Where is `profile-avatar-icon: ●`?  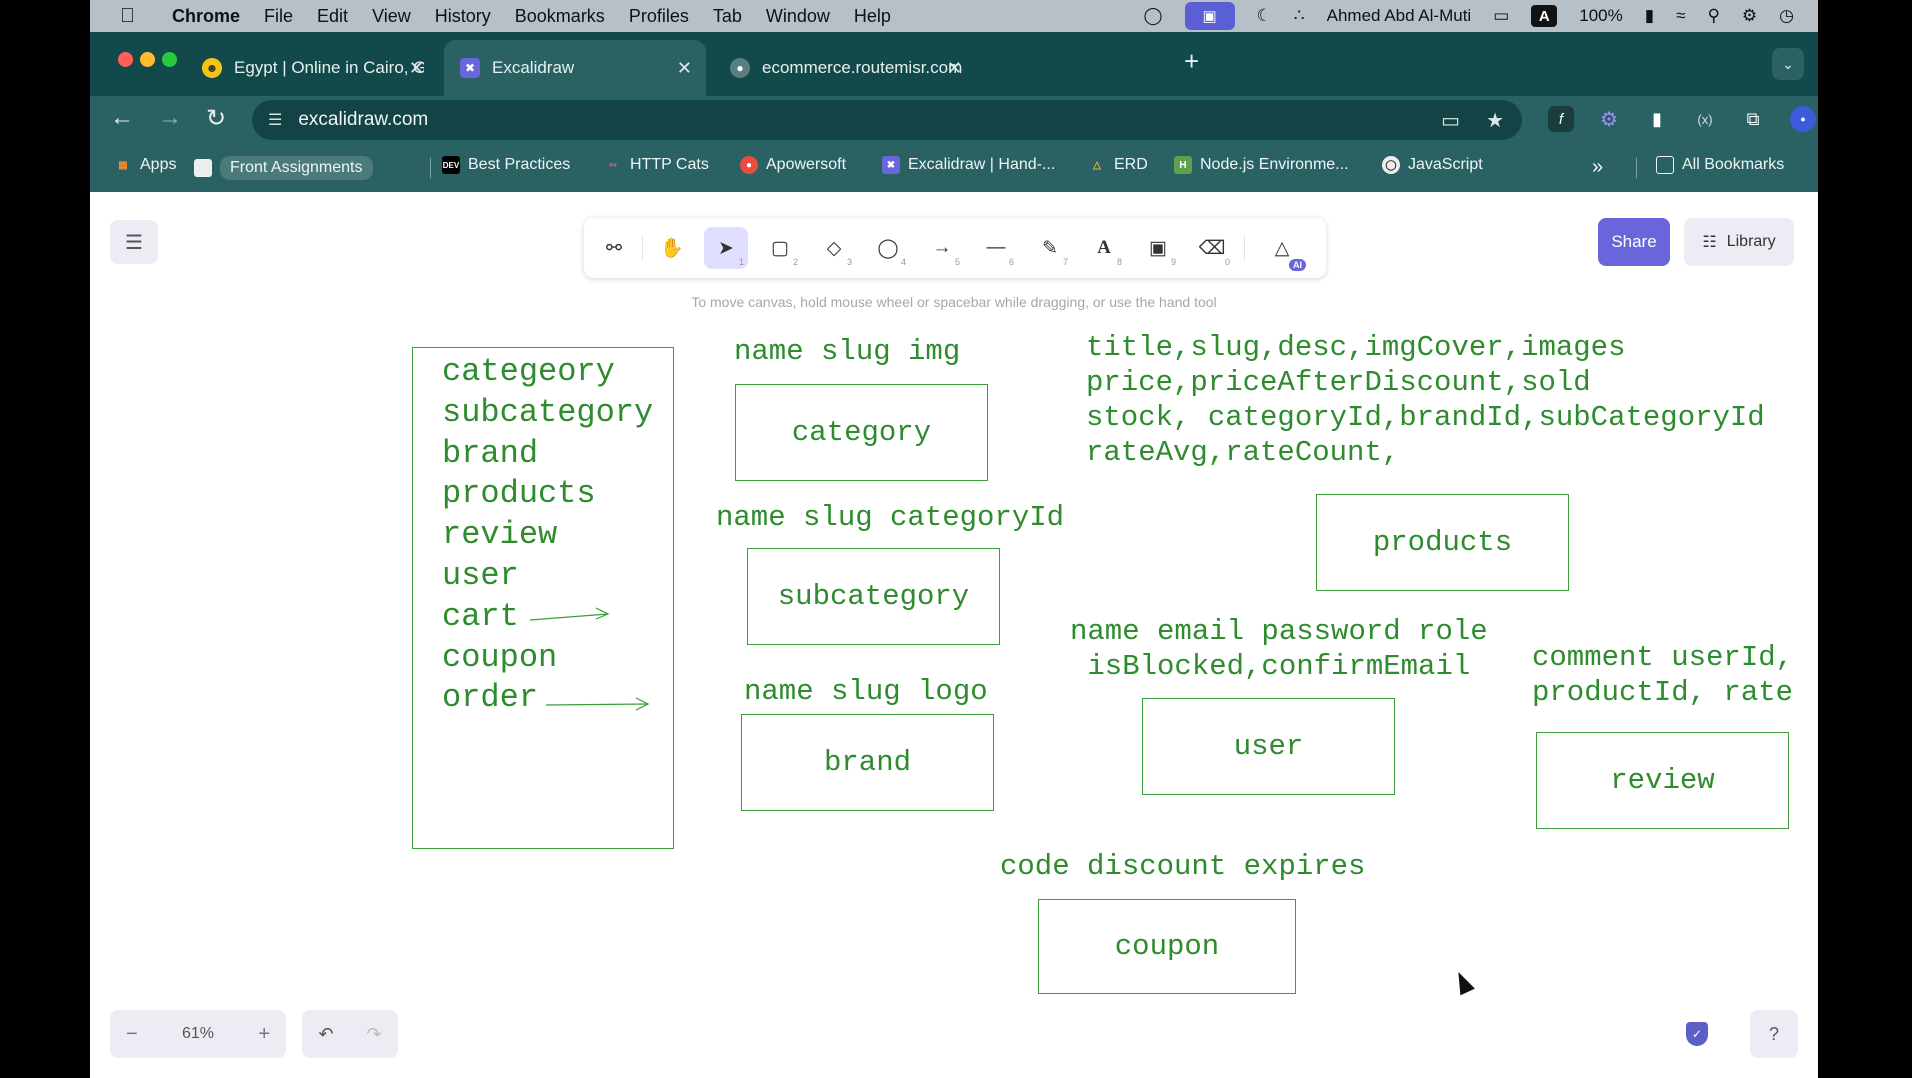 profile-avatar-icon: ● is located at coordinates (1803, 119).